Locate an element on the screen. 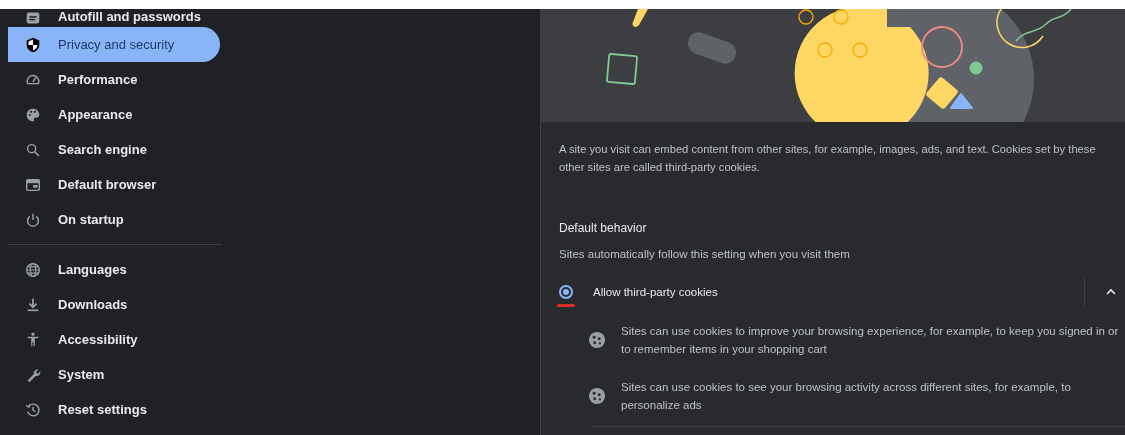 The height and width of the screenshot is (435, 1125). sidebar-item: Performance is located at coordinates (114, 79).